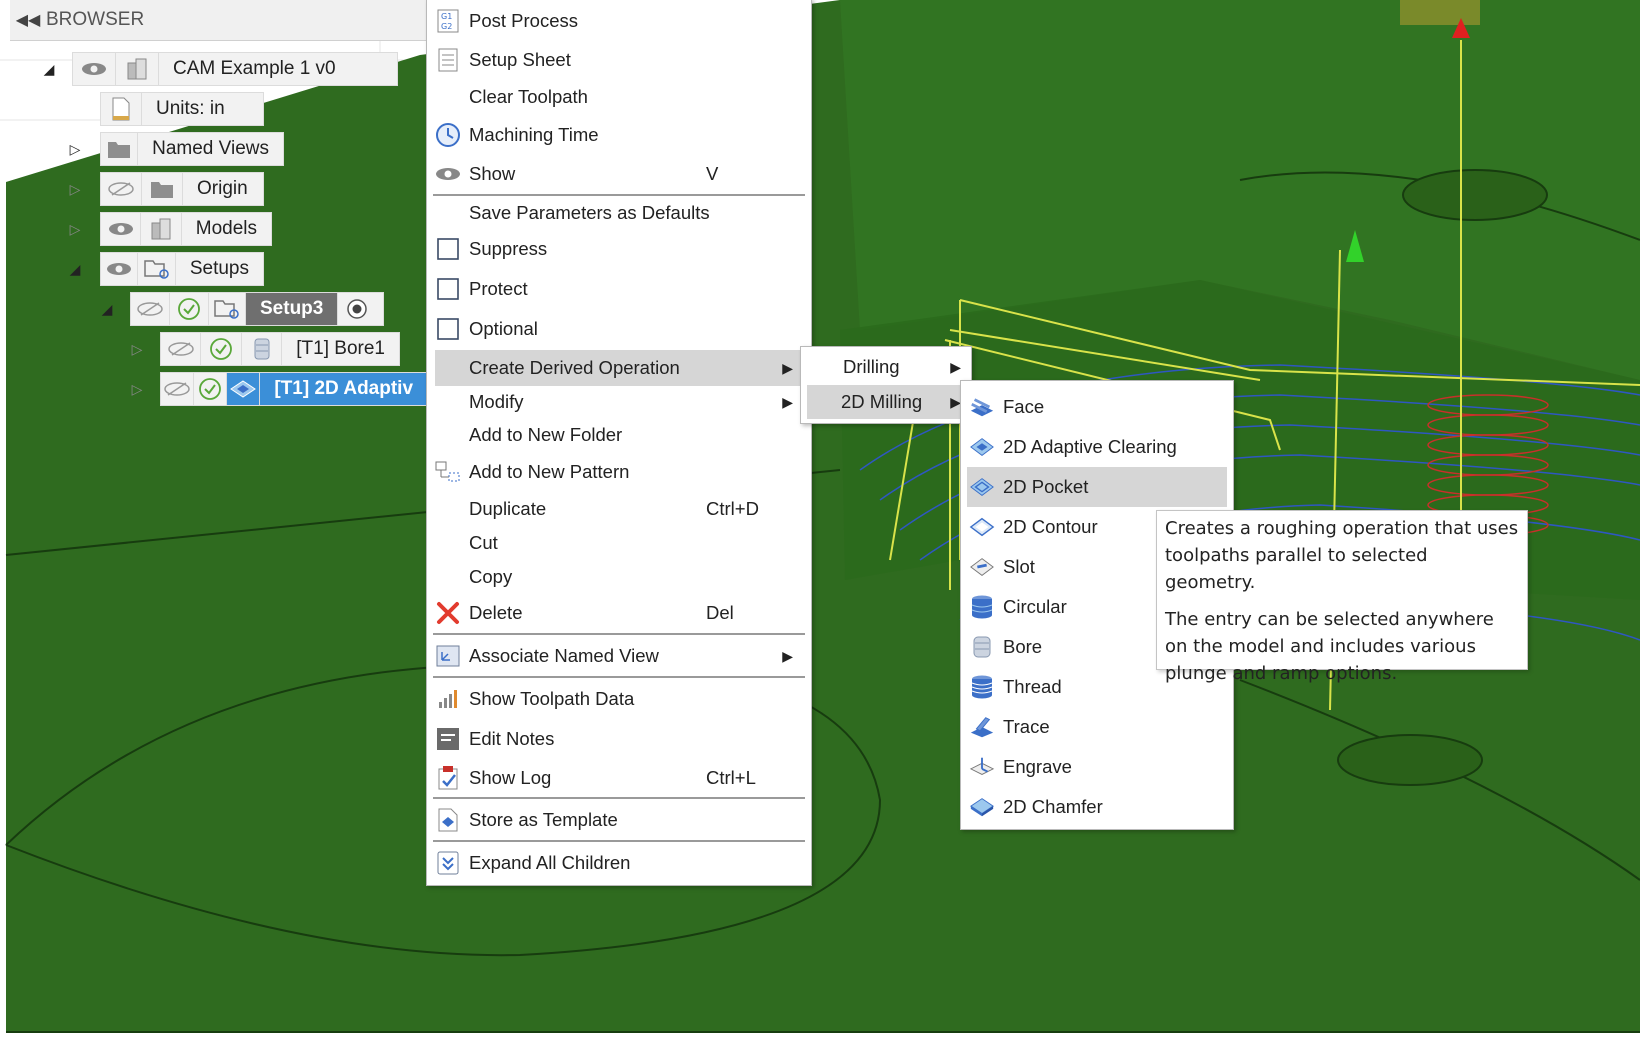 The image size is (1640, 1042). I want to click on menu-item-label: Store as Template, so click(543, 819).